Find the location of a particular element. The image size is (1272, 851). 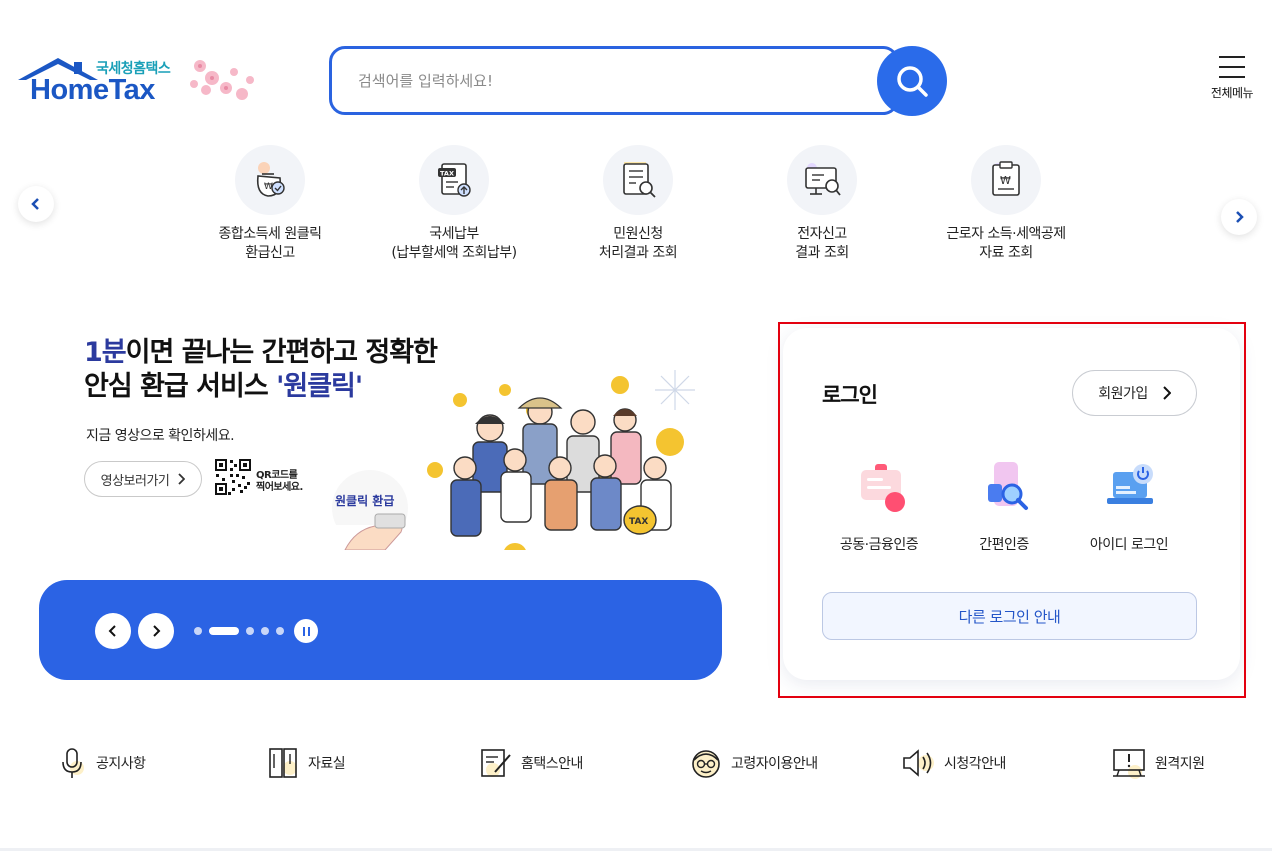

sign-up-button: 회원가입 is located at coordinates (1134, 393).